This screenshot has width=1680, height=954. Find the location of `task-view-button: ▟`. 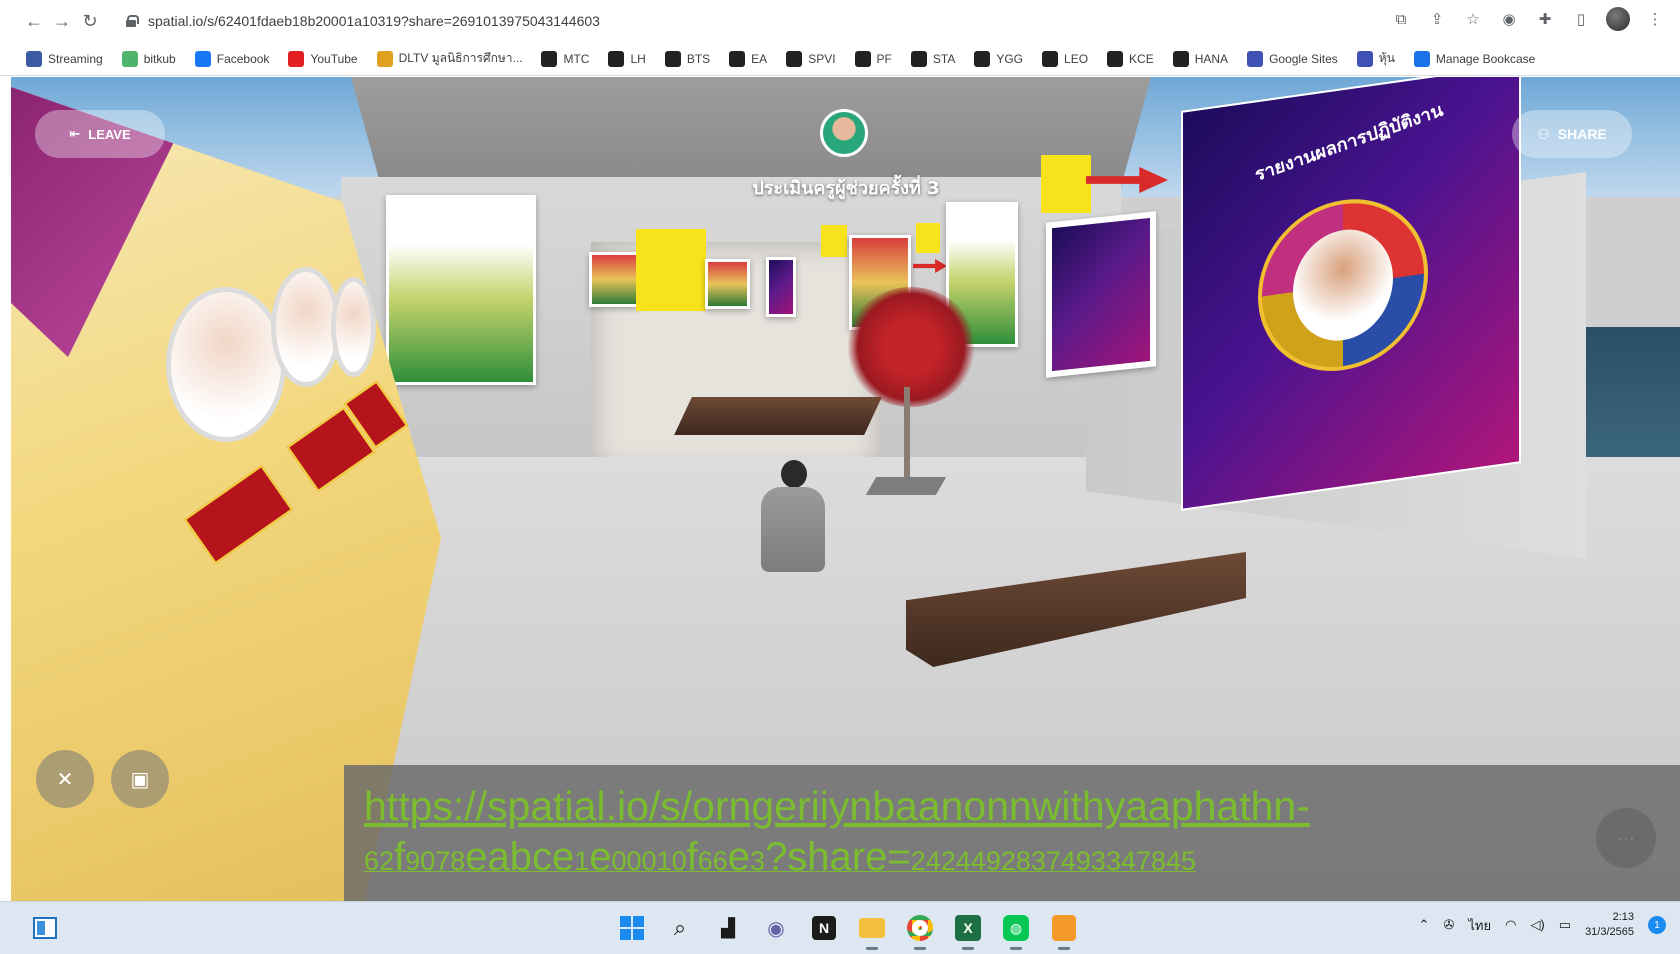

task-view-button: ▟ is located at coordinates (728, 928).